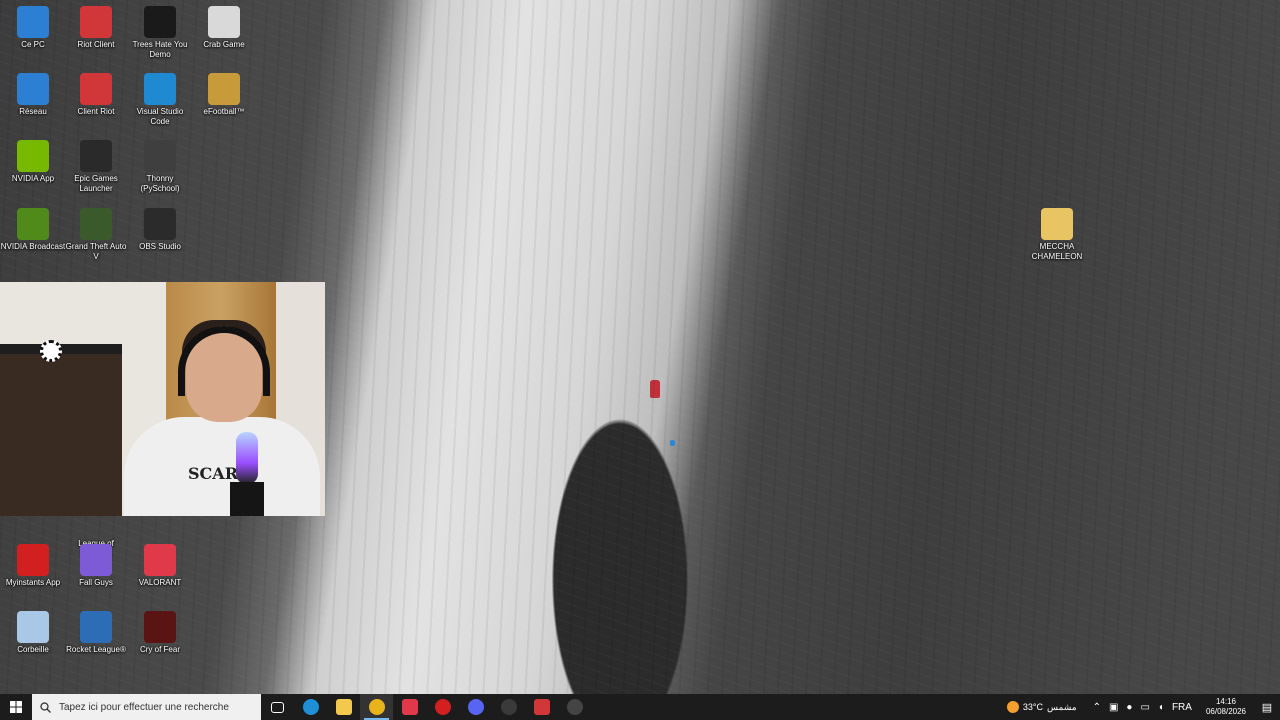 The height and width of the screenshot is (720, 1280). I want to click on desktop-icon-label: Myinstants App, so click(33, 582).